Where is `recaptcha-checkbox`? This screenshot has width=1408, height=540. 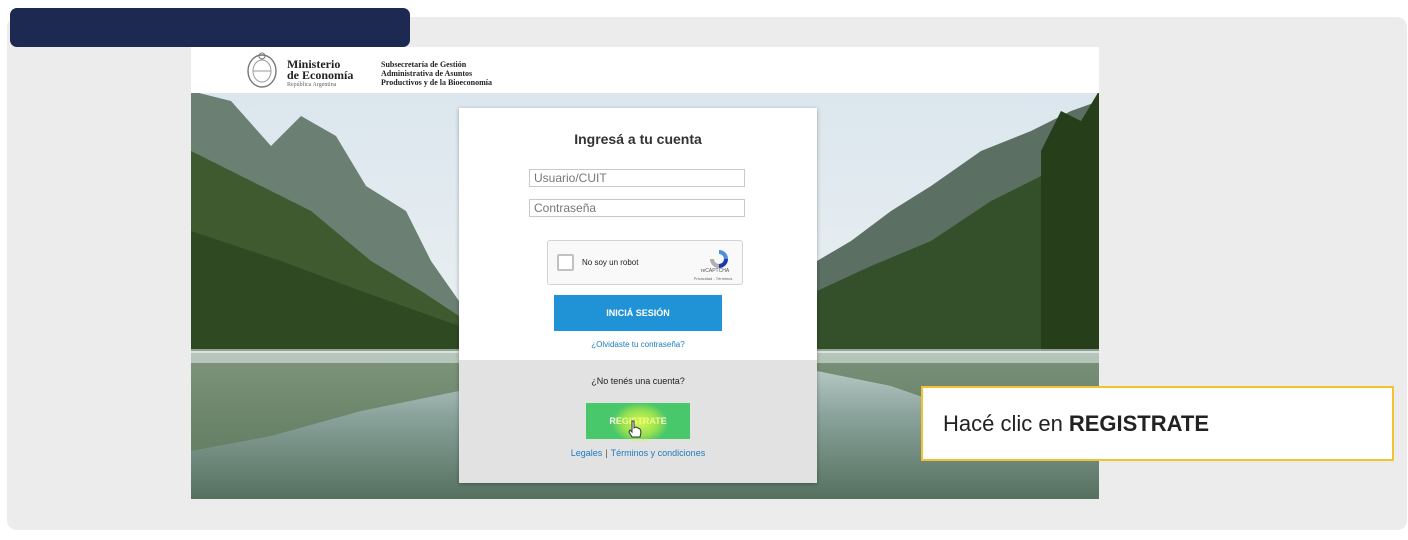 recaptcha-checkbox is located at coordinates (565, 262).